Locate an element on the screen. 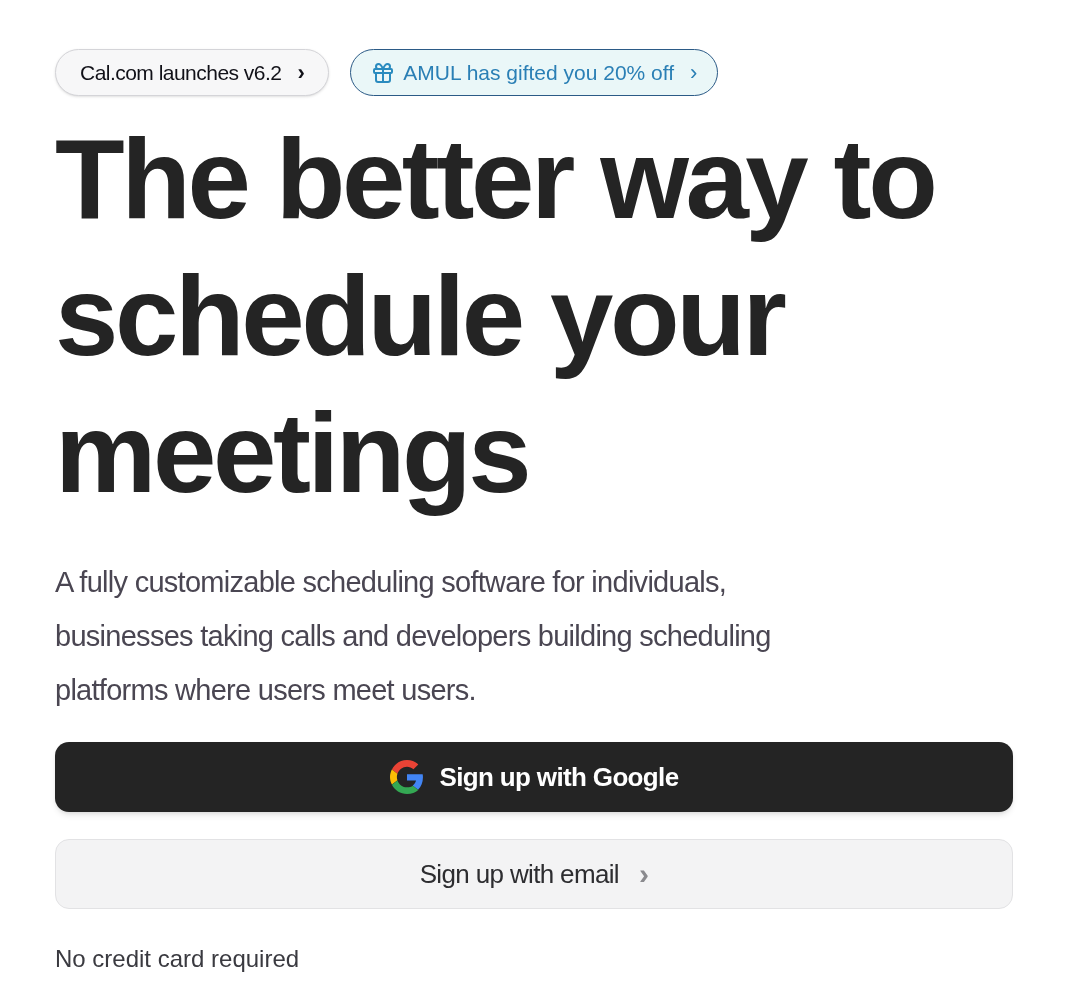 This screenshot has width=1090, height=1004. offer-badge: AMUL has gifted you 20% off › is located at coordinates (534, 72).